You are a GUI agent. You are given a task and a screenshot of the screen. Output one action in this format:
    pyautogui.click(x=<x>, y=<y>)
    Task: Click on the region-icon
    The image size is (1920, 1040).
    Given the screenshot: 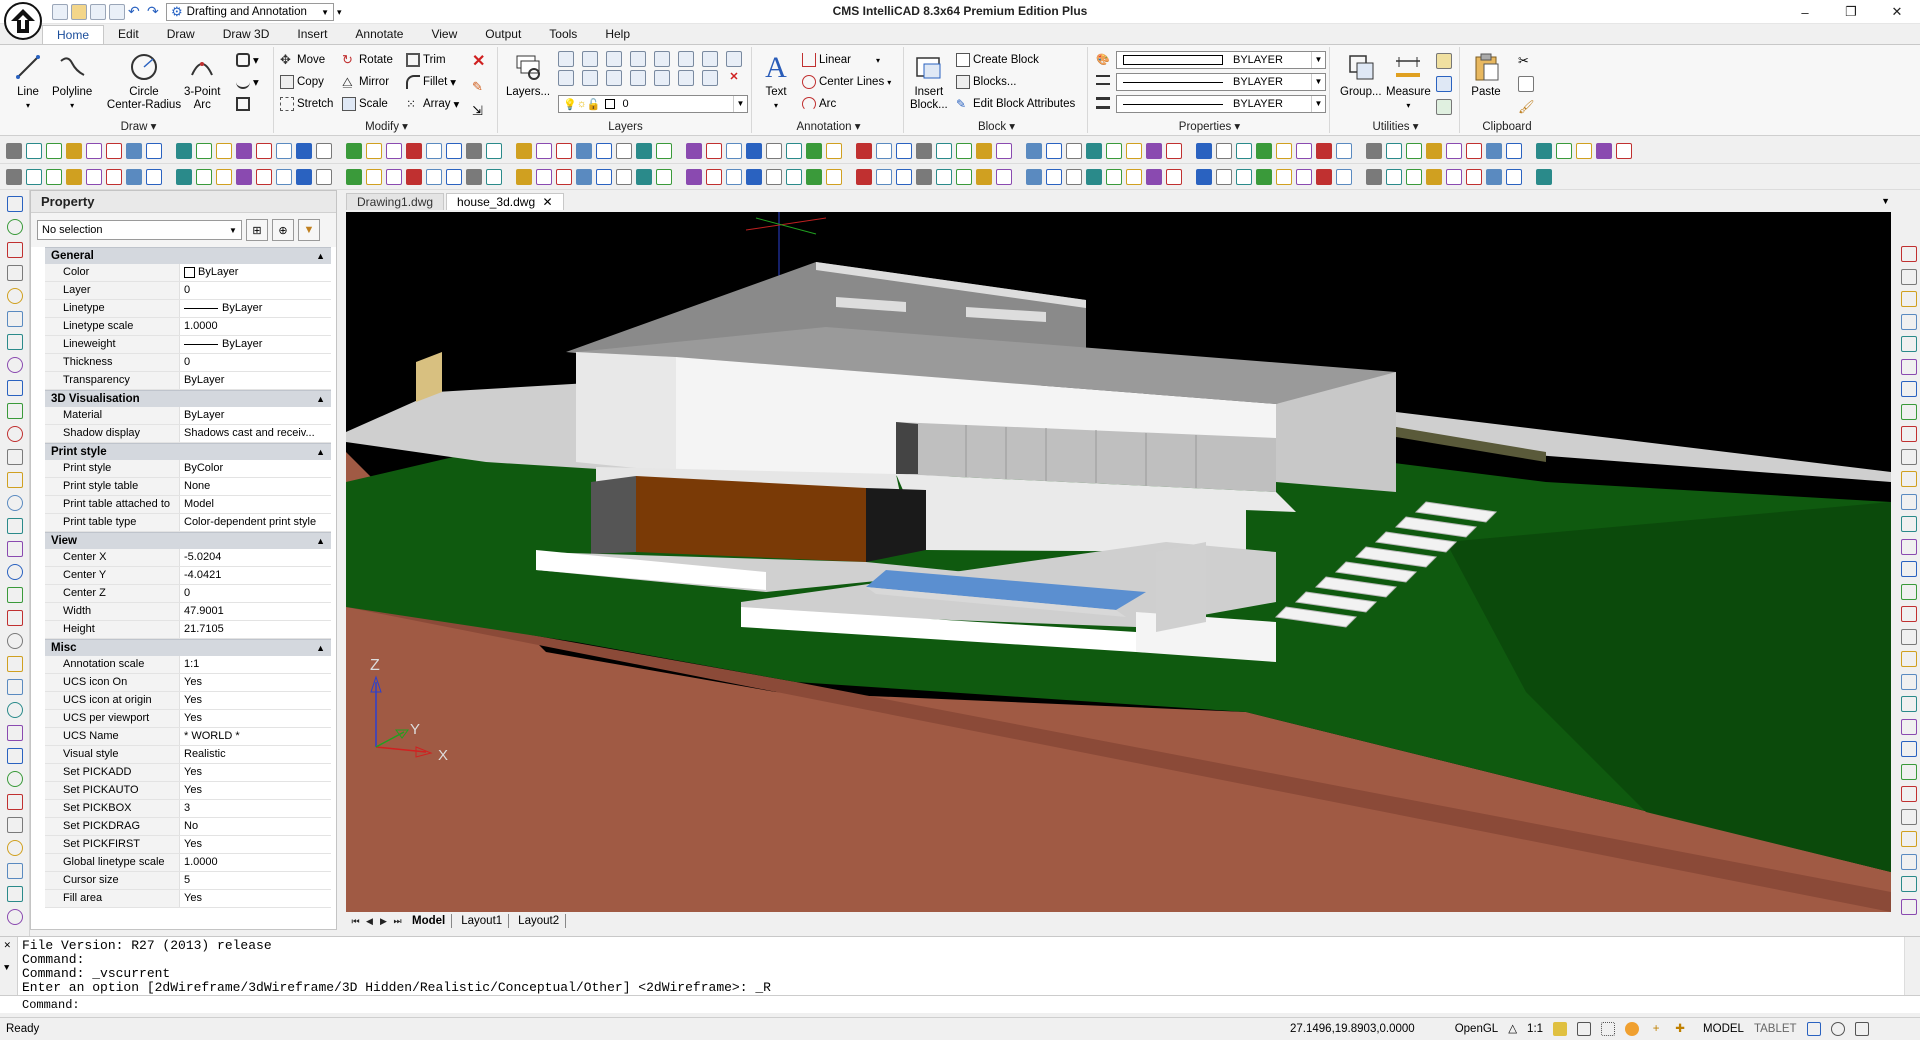 What is the action you would take?
    pyautogui.click(x=15, y=802)
    